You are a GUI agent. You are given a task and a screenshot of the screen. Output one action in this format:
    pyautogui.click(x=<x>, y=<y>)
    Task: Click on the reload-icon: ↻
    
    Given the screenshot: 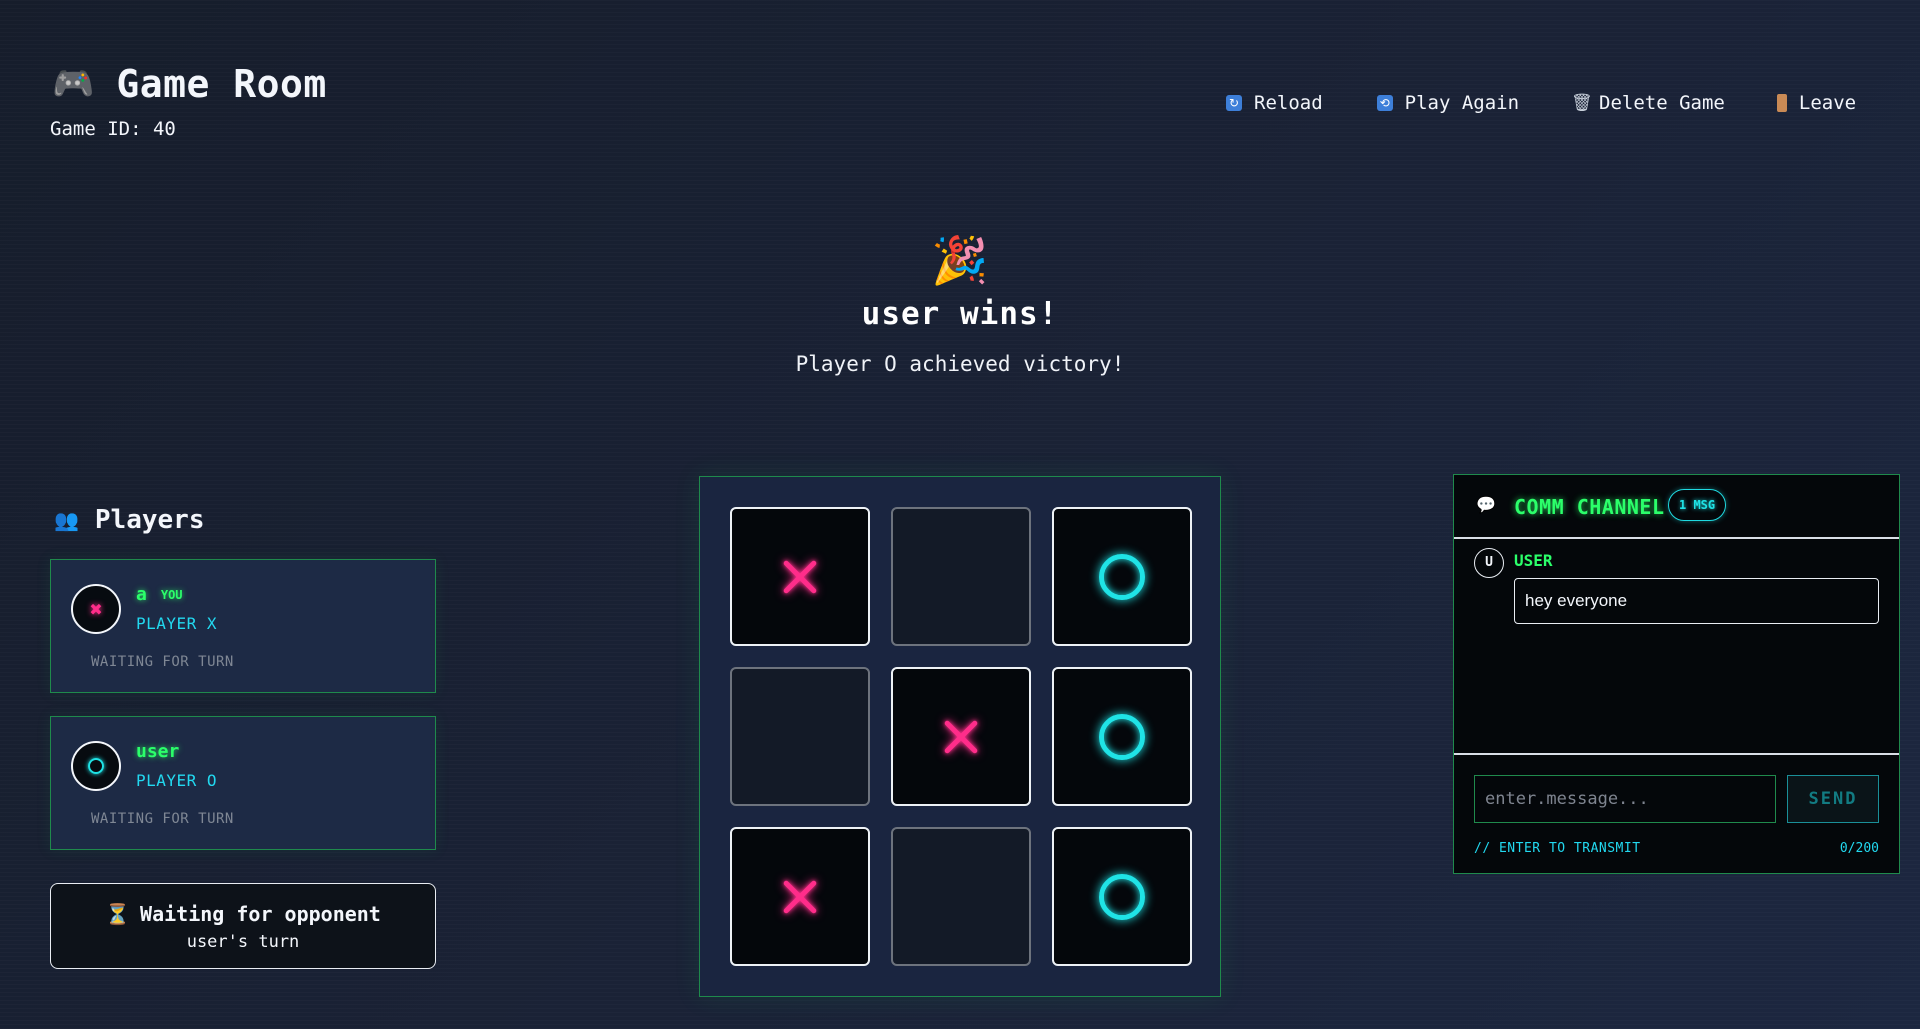 What is the action you would take?
    pyautogui.click(x=1234, y=103)
    